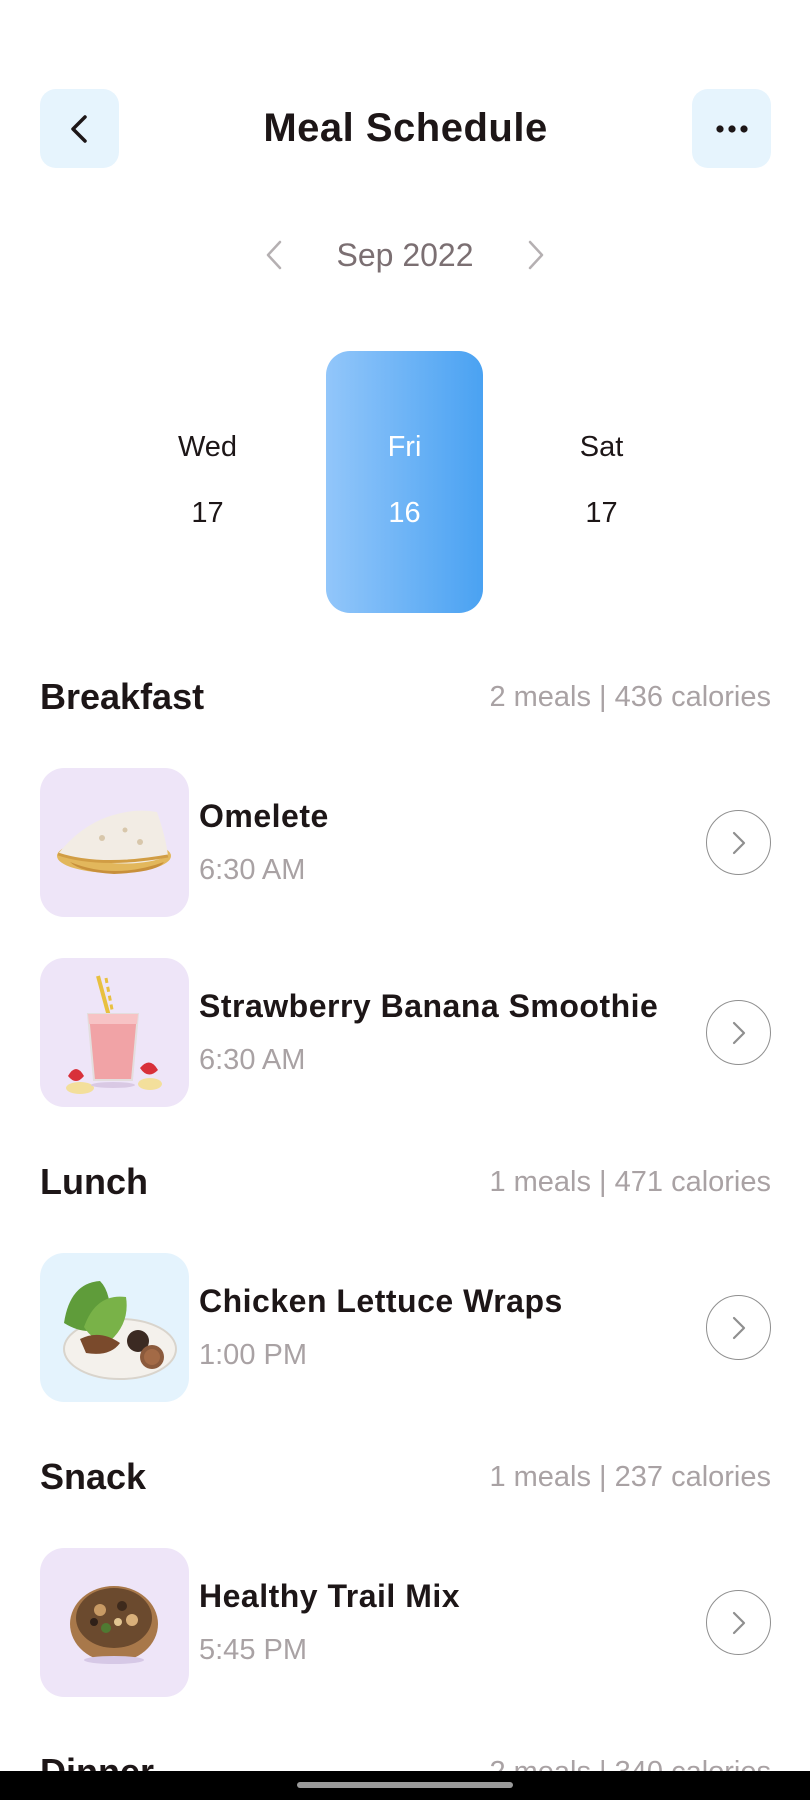 The image size is (810, 1800). Describe the element at coordinates (114, 1622) in the screenshot. I see `trail-mix-image` at that location.